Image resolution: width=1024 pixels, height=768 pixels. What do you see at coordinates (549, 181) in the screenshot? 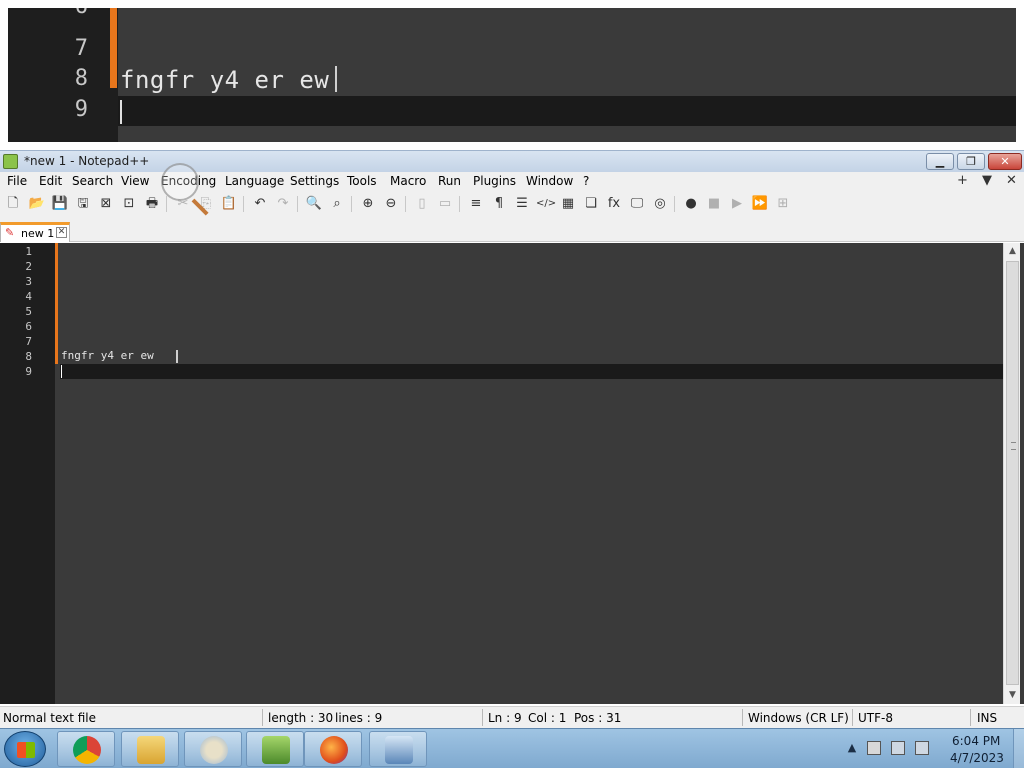
I see `menu-window: Window` at bounding box center [549, 181].